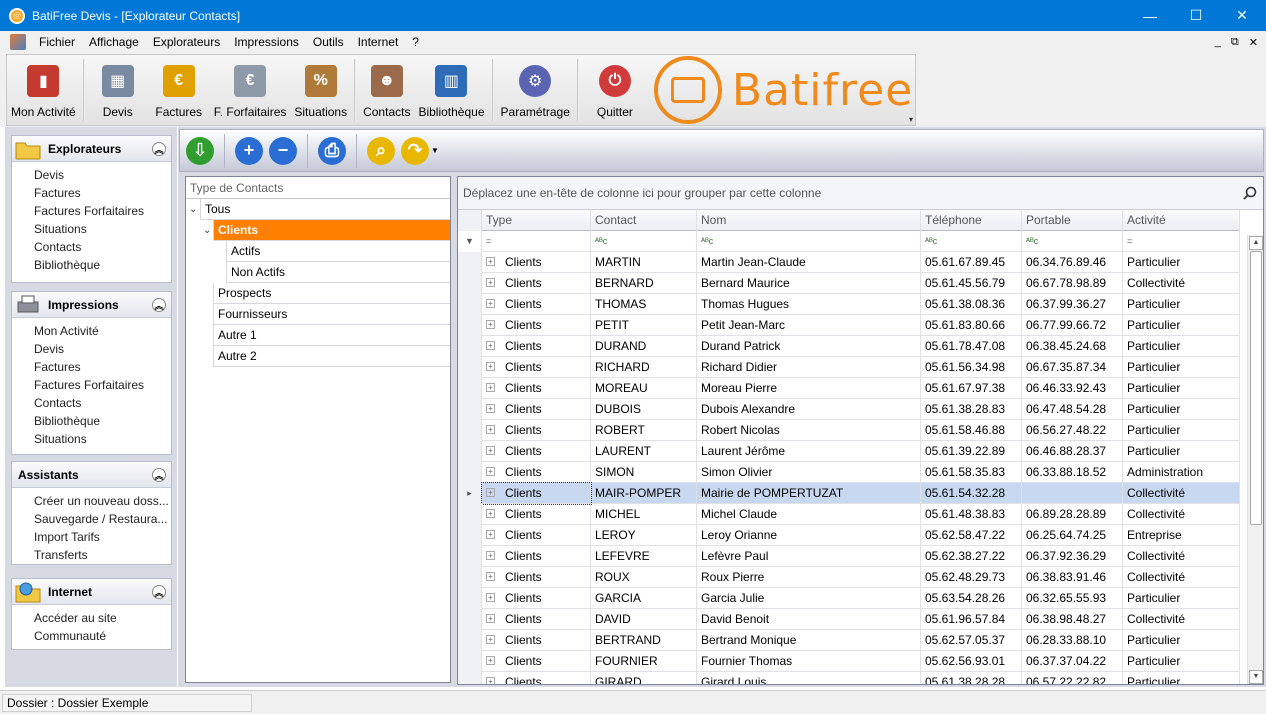 The width and height of the screenshot is (1266, 714). What do you see at coordinates (470, 493) in the screenshot?
I see `row-indicator: ▸` at bounding box center [470, 493].